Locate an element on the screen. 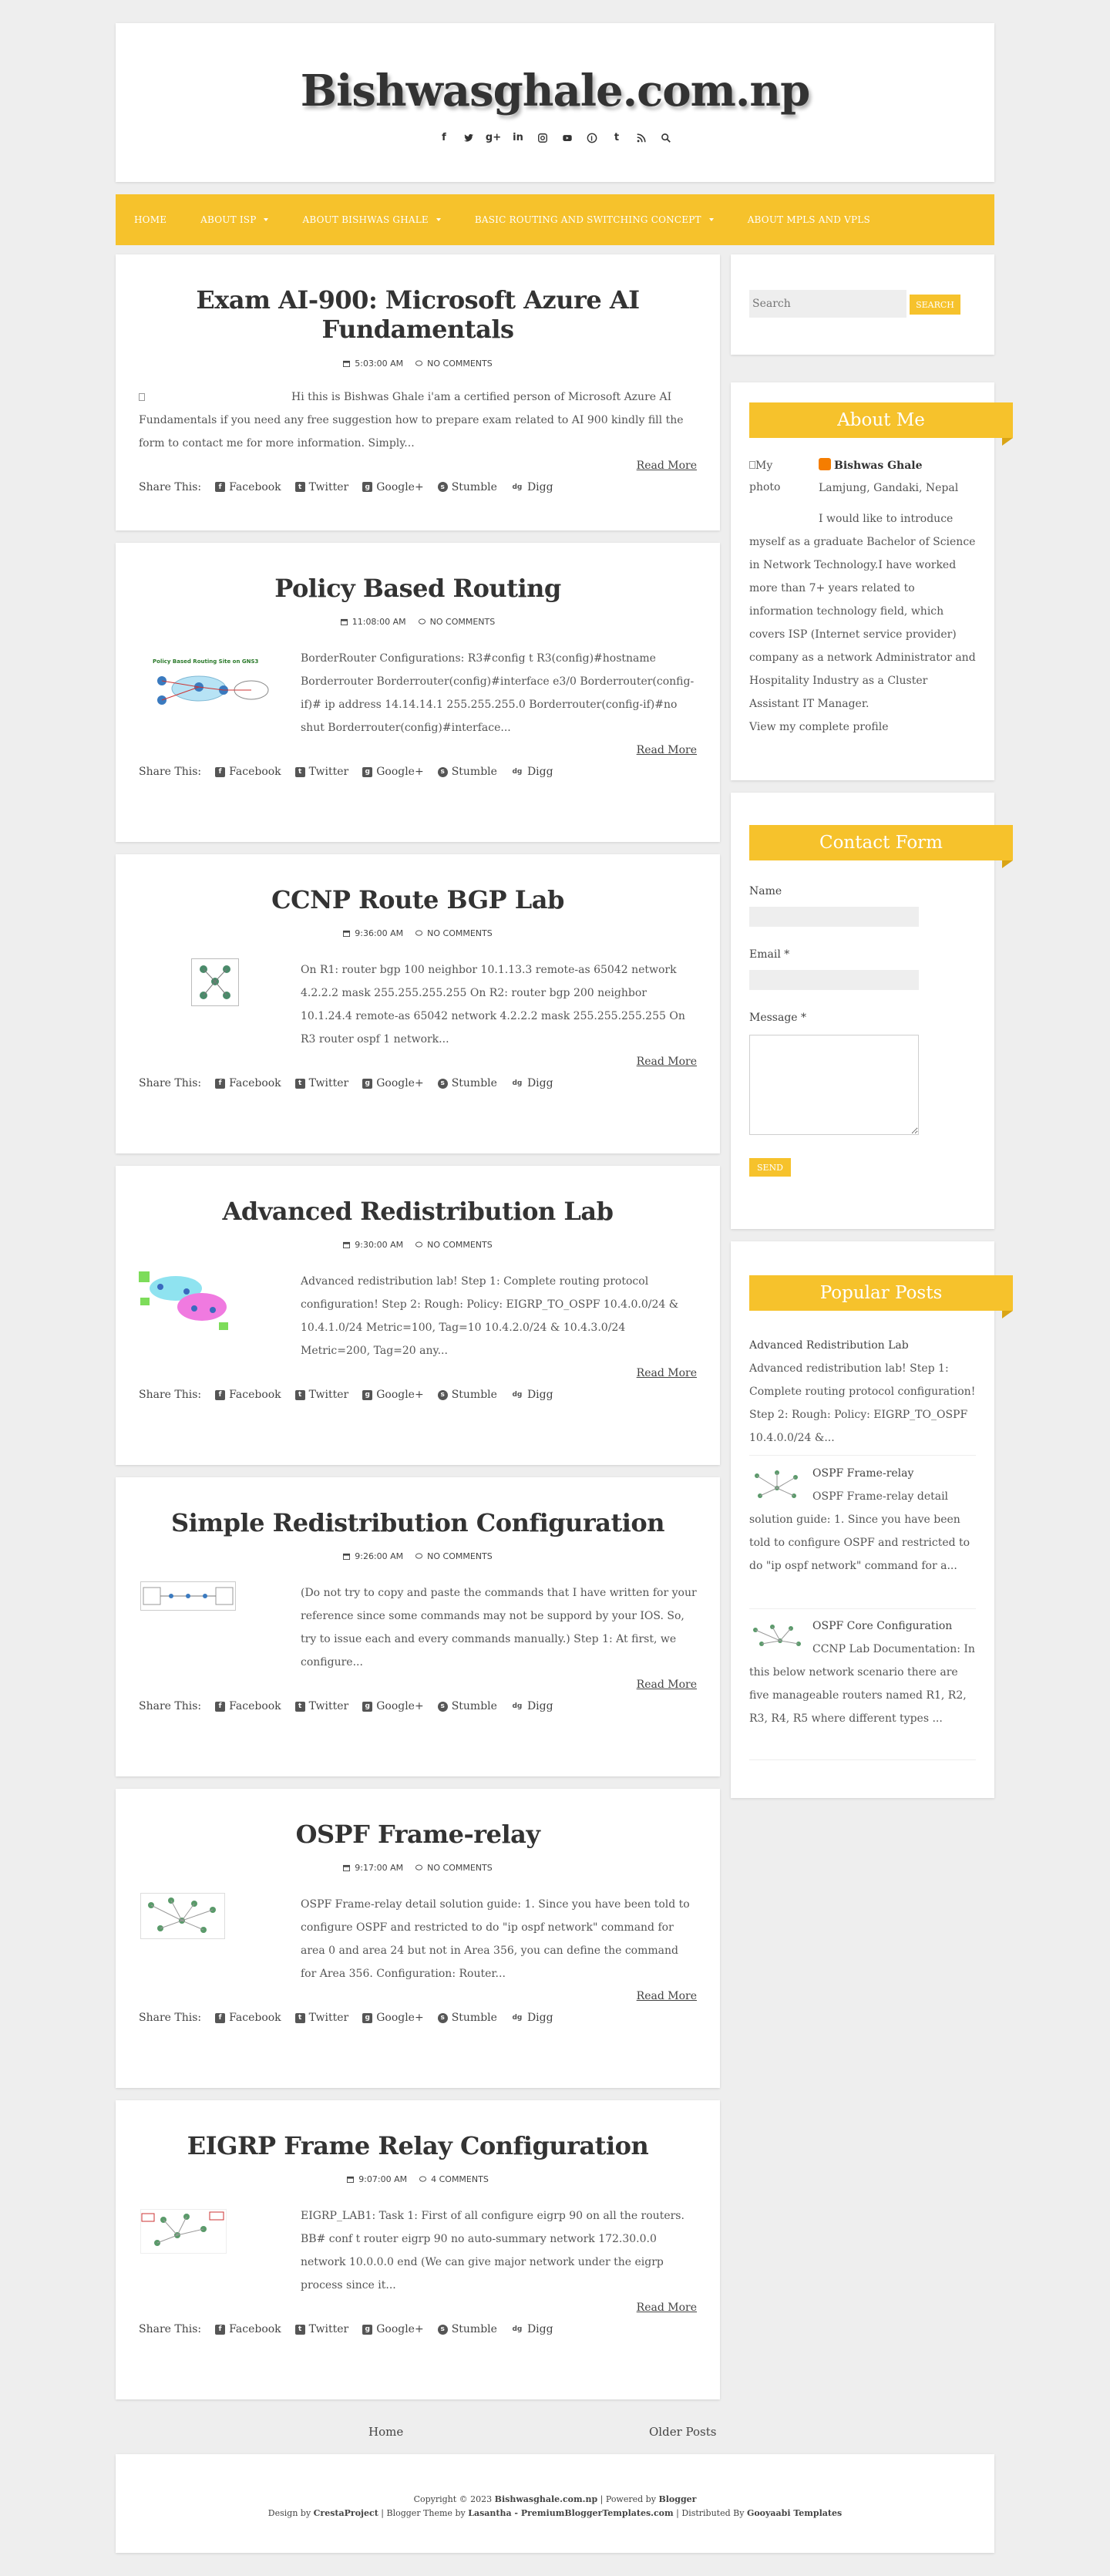  search-icon is located at coordinates (666, 138).